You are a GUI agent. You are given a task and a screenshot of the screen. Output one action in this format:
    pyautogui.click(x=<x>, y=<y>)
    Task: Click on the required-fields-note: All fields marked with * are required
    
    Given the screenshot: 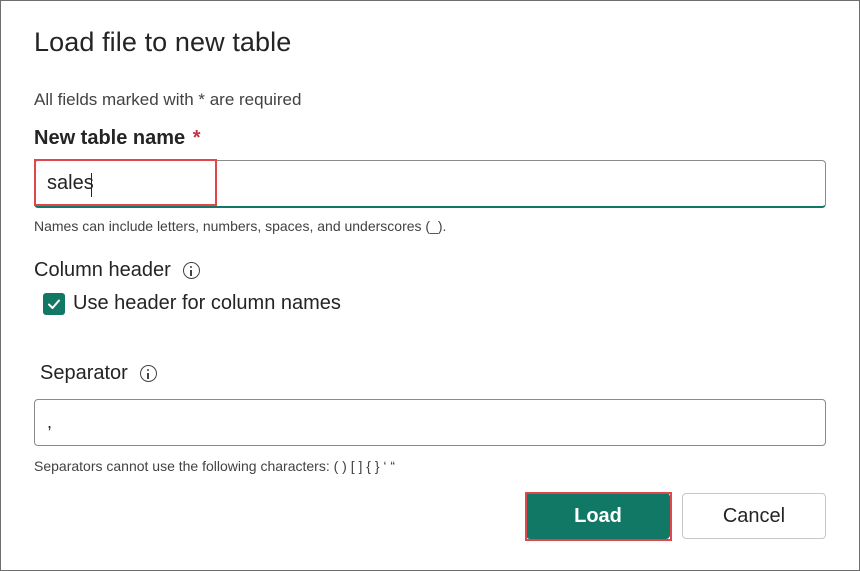 What is the action you would take?
    pyautogui.click(x=168, y=99)
    